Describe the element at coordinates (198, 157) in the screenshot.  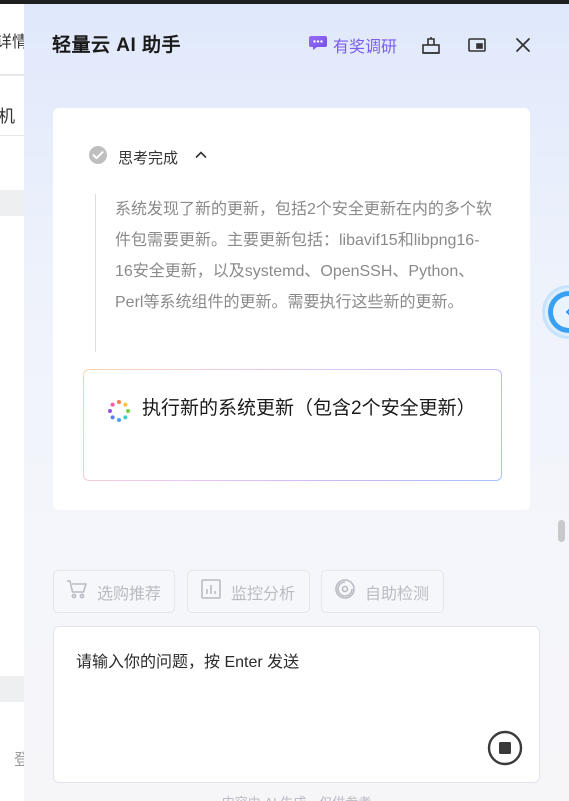
I see `chevron-up-icon` at that location.